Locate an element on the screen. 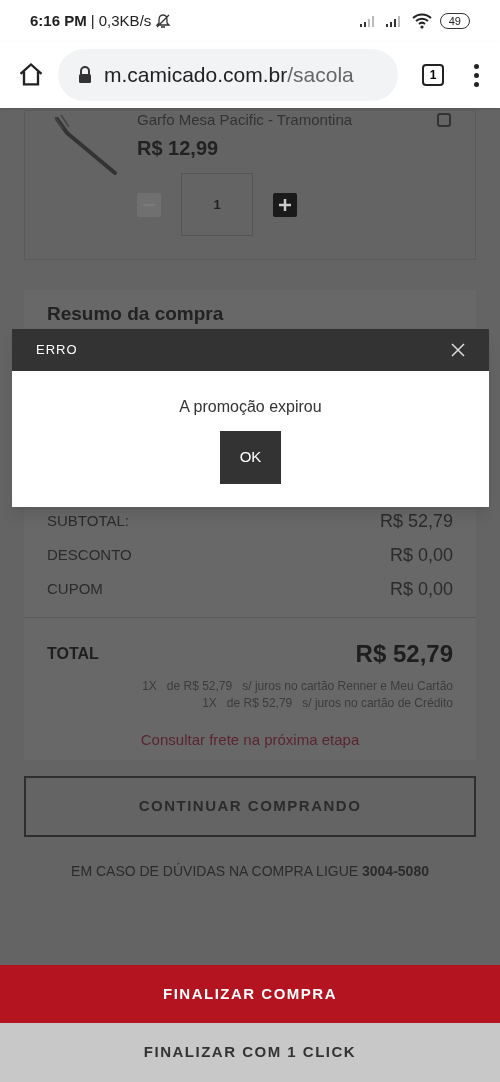  summary-title: Resumo da compra is located at coordinates (136, 314).